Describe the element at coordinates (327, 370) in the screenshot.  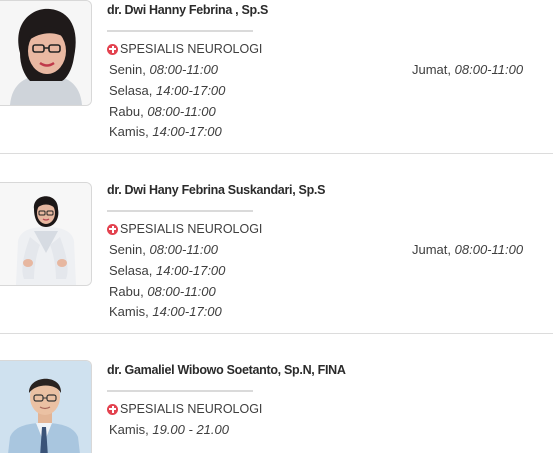
I see `doctor-name: dr. Gamaliel Wibowo Soetanto, Sp.N, FINA` at that location.